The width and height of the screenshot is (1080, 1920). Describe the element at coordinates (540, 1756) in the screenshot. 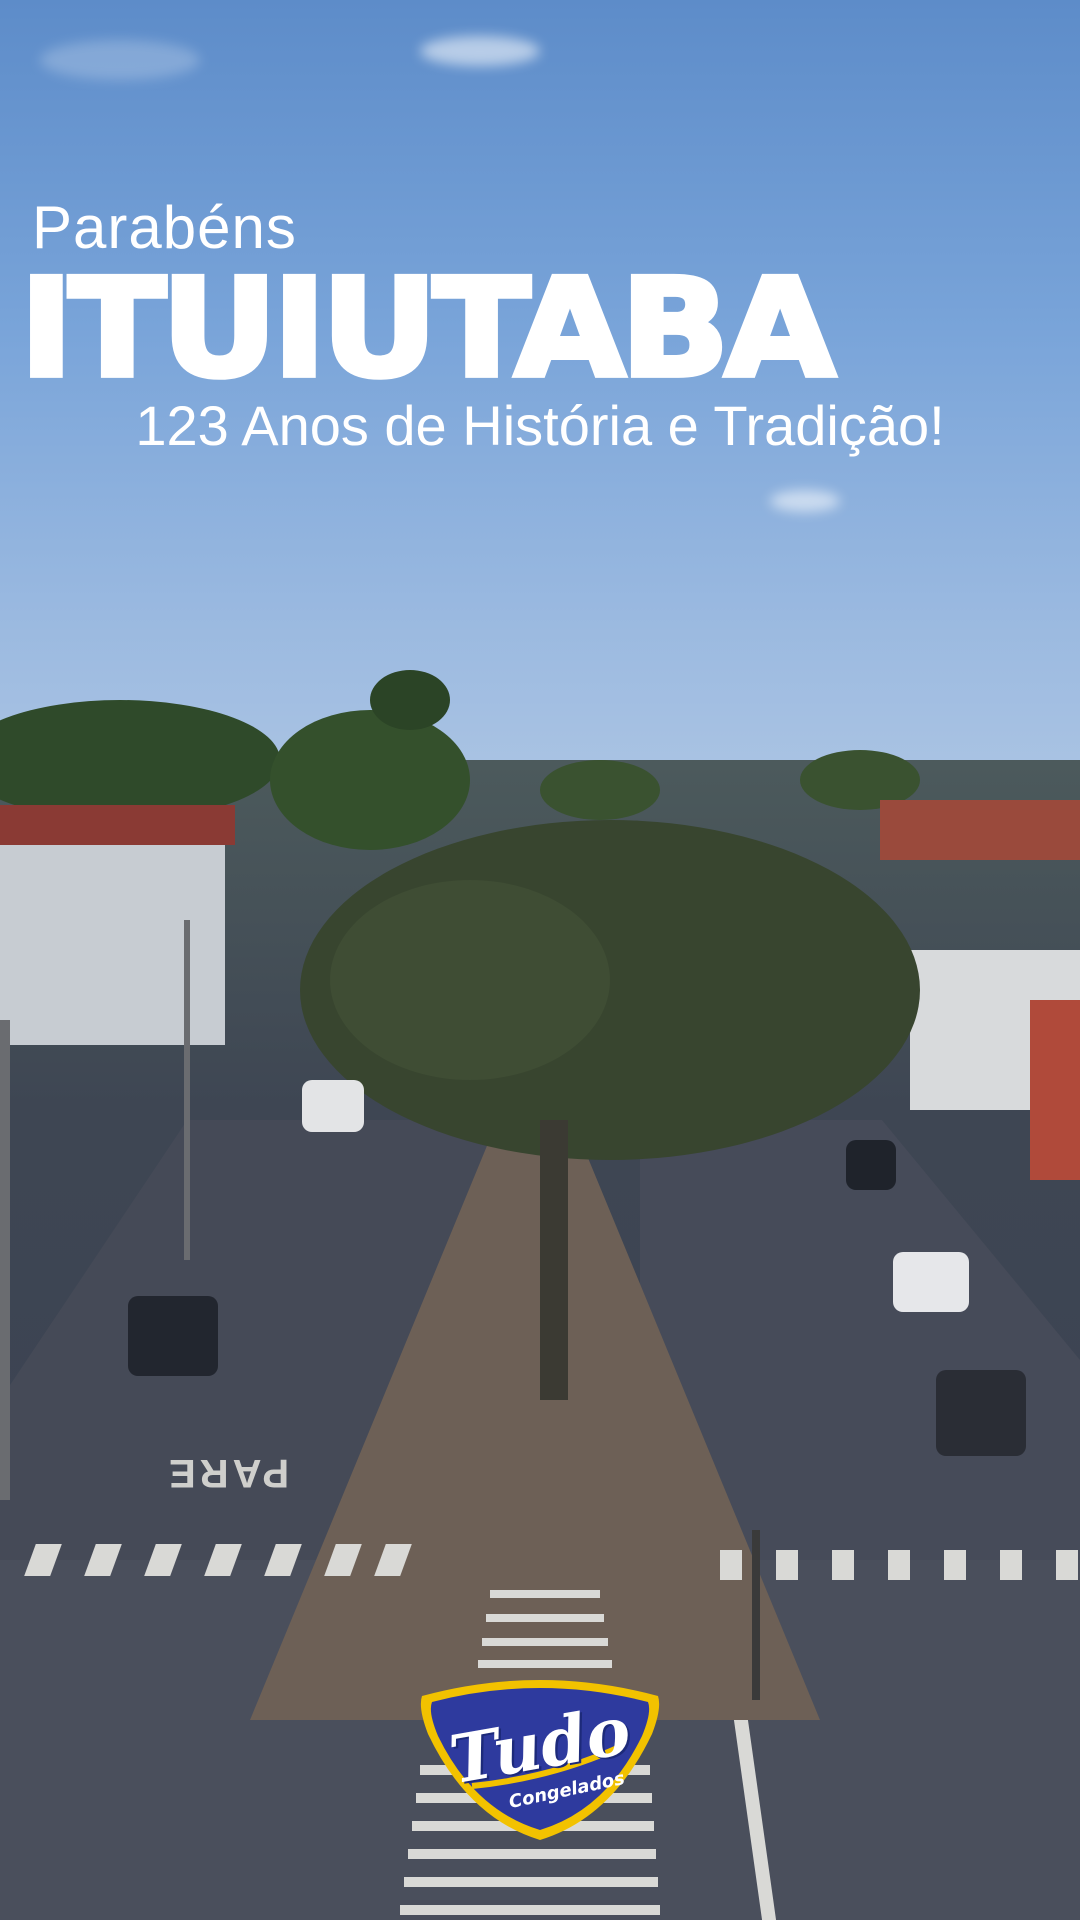

I see `tudo-congelados-logo: Tudo Congelados` at that location.